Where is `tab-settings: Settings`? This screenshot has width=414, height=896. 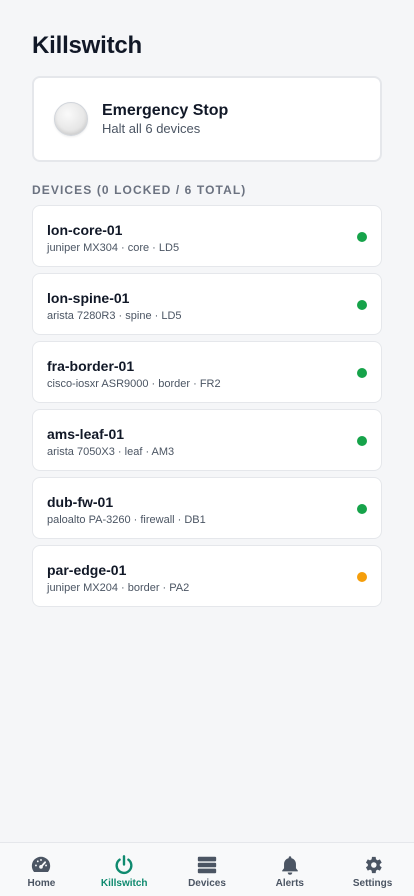 tab-settings: Settings is located at coordinates (372, 869).